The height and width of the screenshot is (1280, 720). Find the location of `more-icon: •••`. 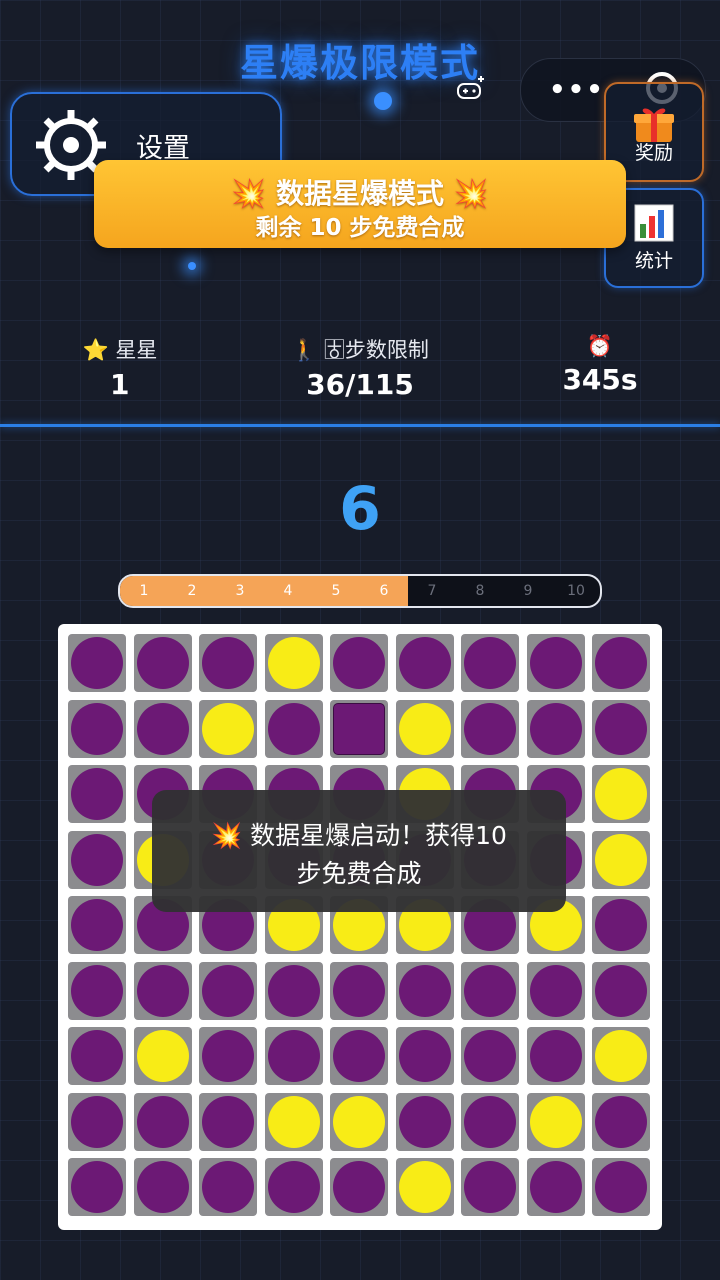

more-icon: ••• is located at coordinates (577, 90).